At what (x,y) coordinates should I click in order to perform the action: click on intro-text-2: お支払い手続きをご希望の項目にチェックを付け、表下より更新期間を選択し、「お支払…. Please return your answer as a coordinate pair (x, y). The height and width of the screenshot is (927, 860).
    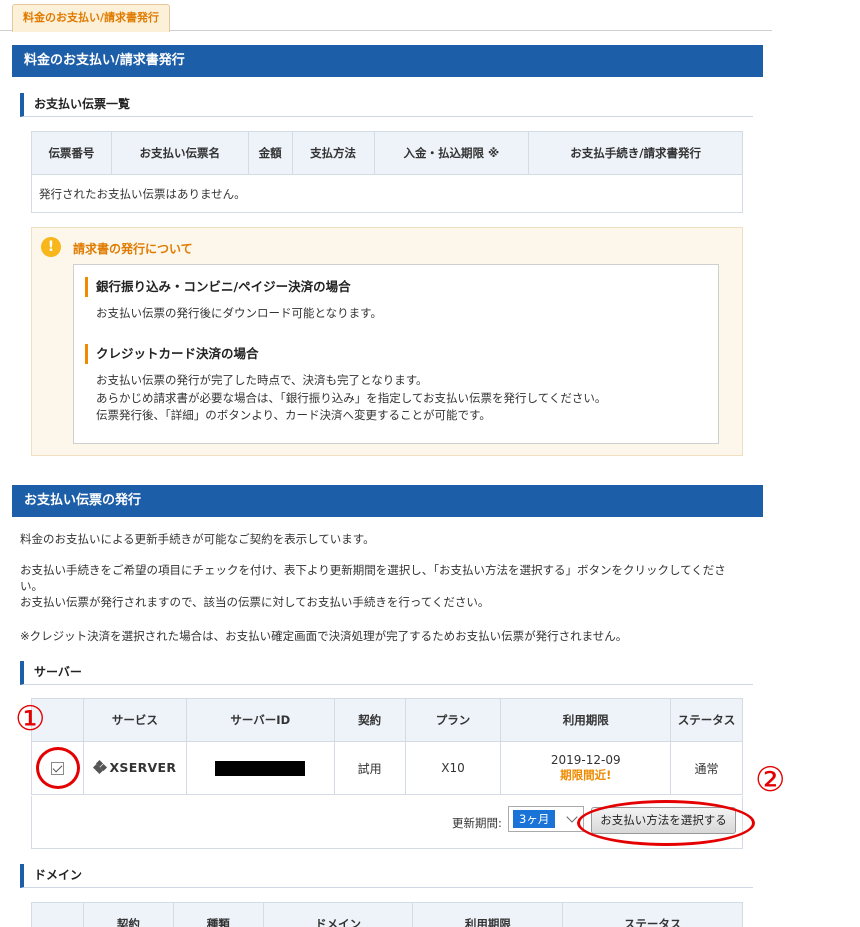
    Looking at the image, I should click on (387, 586).